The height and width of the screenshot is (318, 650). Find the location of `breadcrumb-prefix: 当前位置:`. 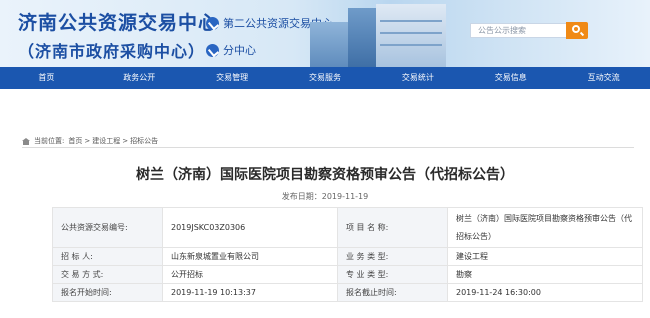

breadcrumb-prefix: 当前位置: is located at coordinates (49, 141).